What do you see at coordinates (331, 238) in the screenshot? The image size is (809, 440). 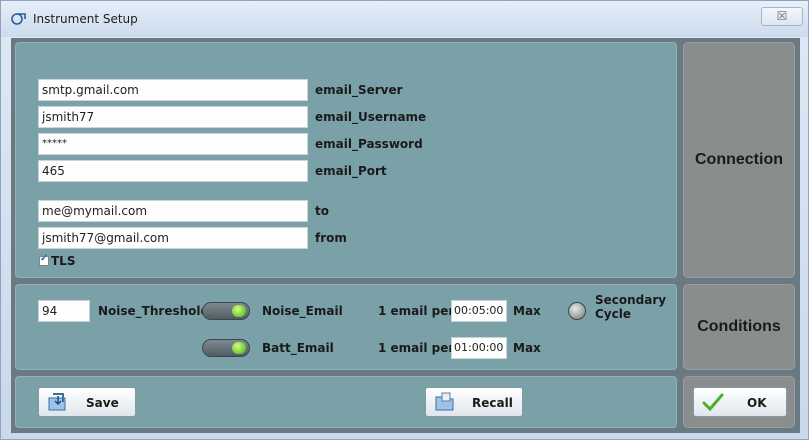 I see `from-label: from` at bounding box center [331, 238].